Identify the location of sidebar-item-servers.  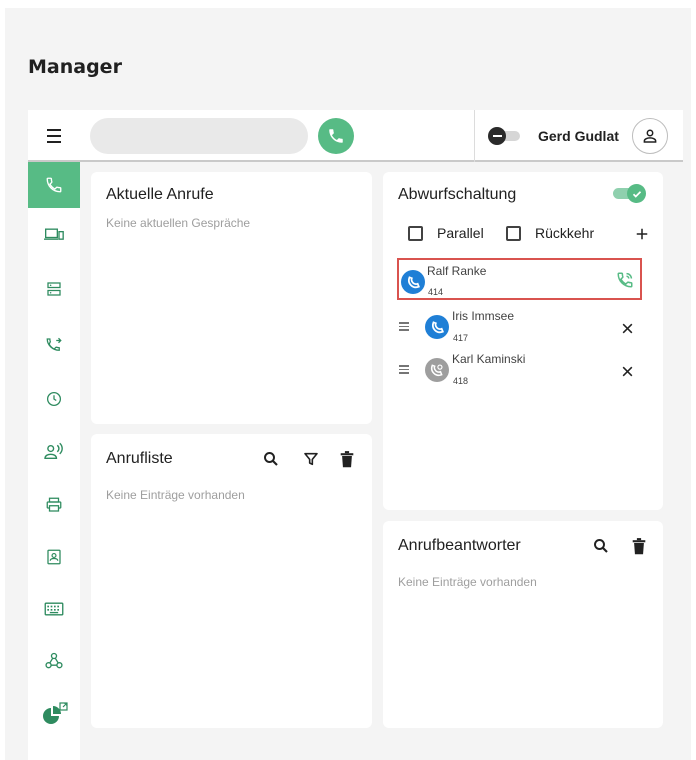
(54, 289).